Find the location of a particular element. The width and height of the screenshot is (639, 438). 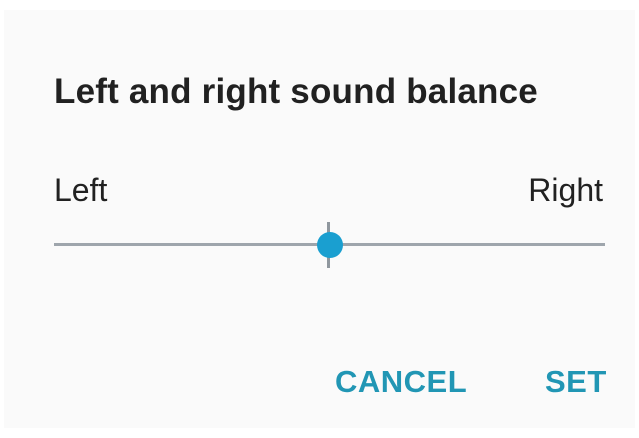

left-label: Left is located at coordinates (81, 190).